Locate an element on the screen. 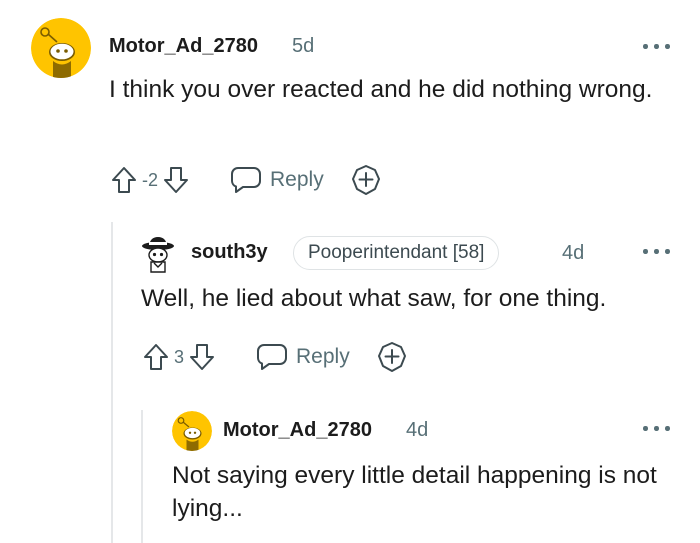 This screenshot has height=543, width=700. comment-timestamp: 5d is located at coordinates (303, 46).